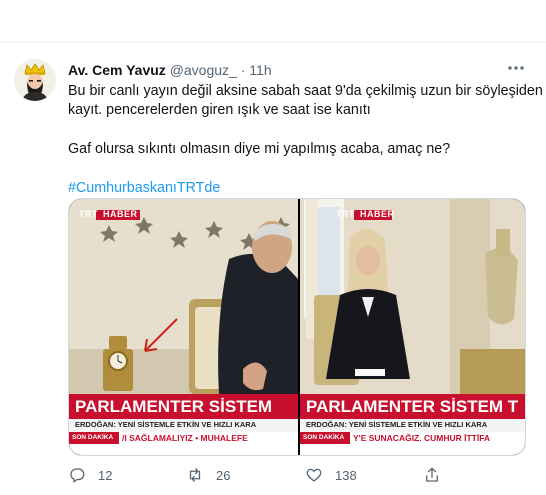 The image size is (546, 495). Describe the element at coordinates (93, 437) in the screenshot. I see `breaking-badge-left: SON DAKİKA` at that location.